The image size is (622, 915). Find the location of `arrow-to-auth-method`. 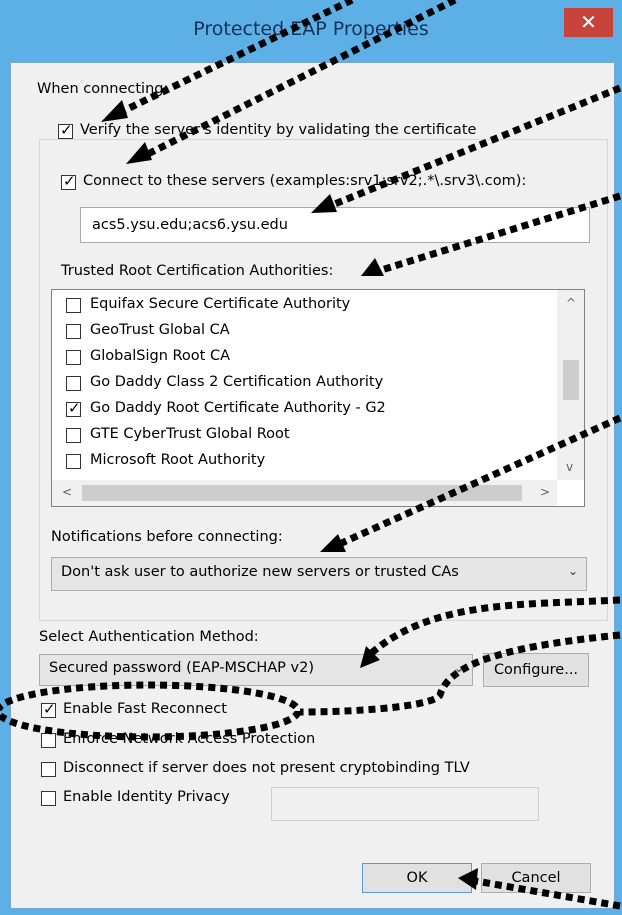

arrow-to-auth-method is located at coordinates (493, 627).